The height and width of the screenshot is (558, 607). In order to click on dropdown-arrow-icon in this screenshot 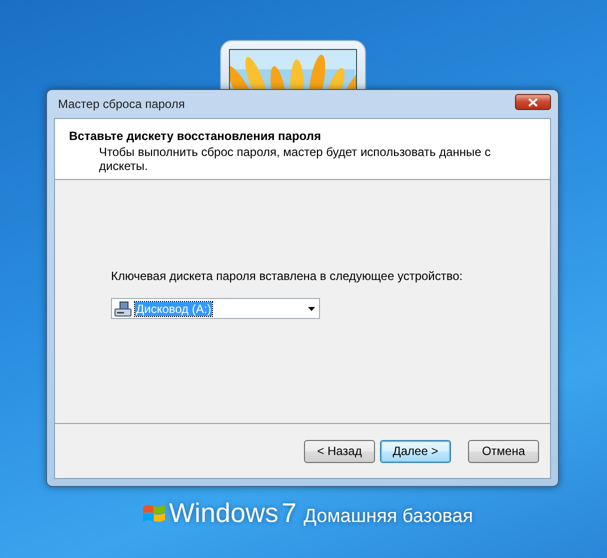, I will do `click(311, 308)`.